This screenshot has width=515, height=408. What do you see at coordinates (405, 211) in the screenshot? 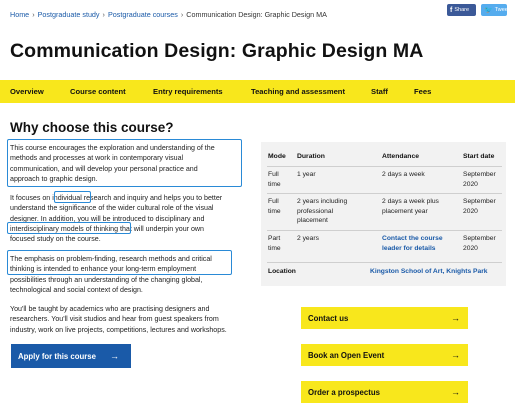
I see `cell-line: placement year` at bounding box center [405, 211].